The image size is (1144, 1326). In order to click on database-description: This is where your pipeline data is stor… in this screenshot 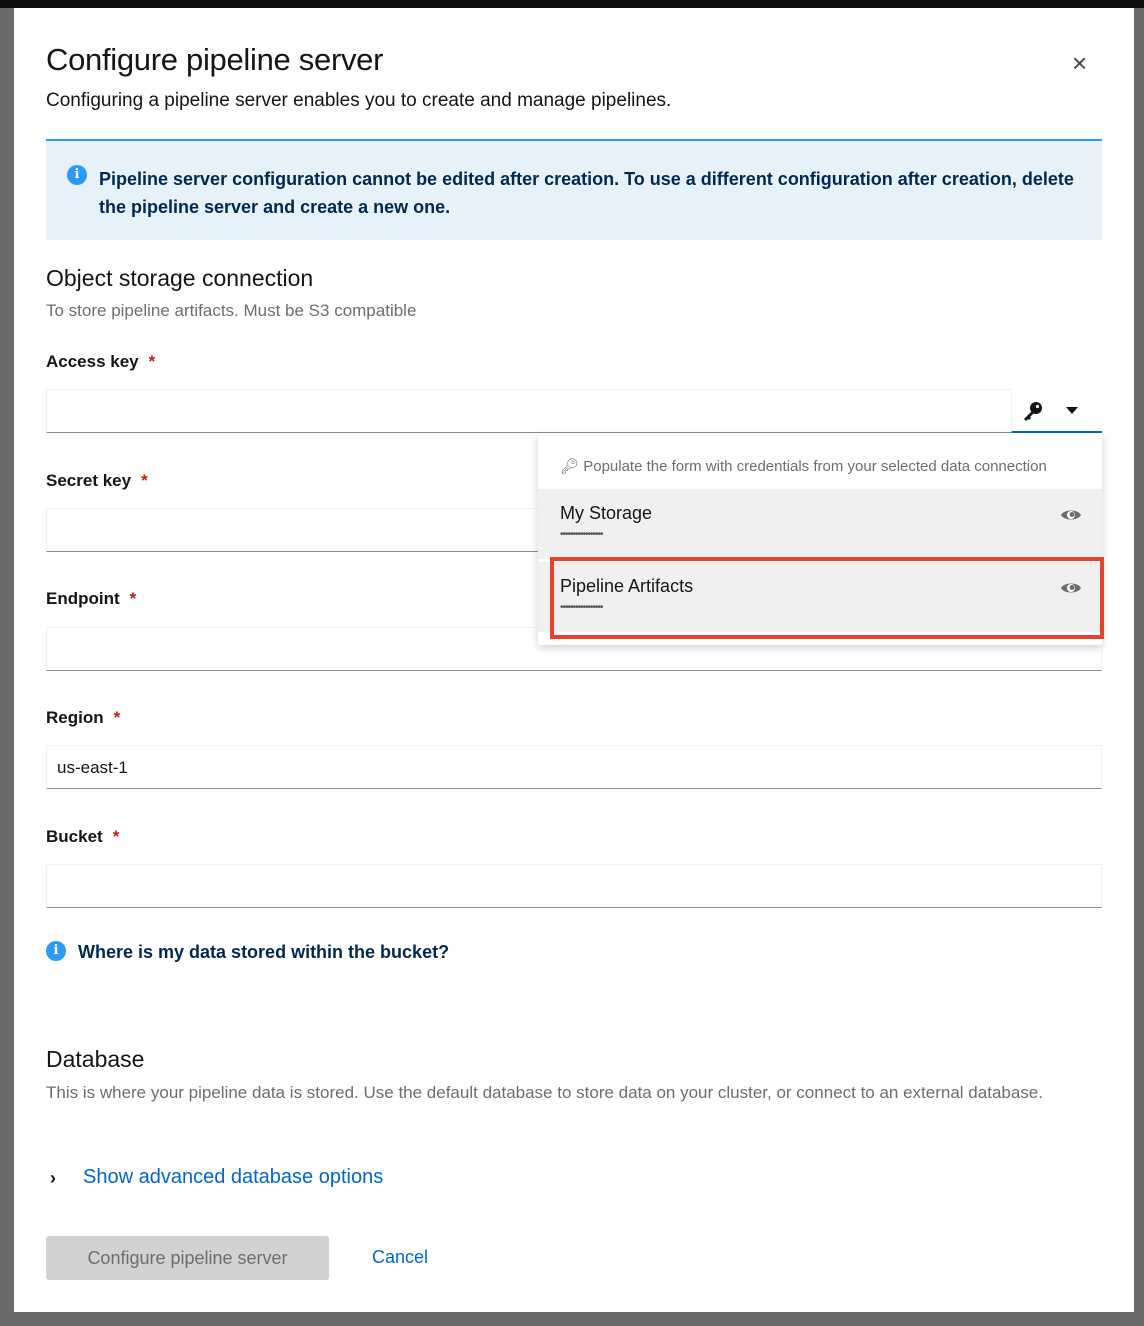, I will do `click(544, 1092)`.